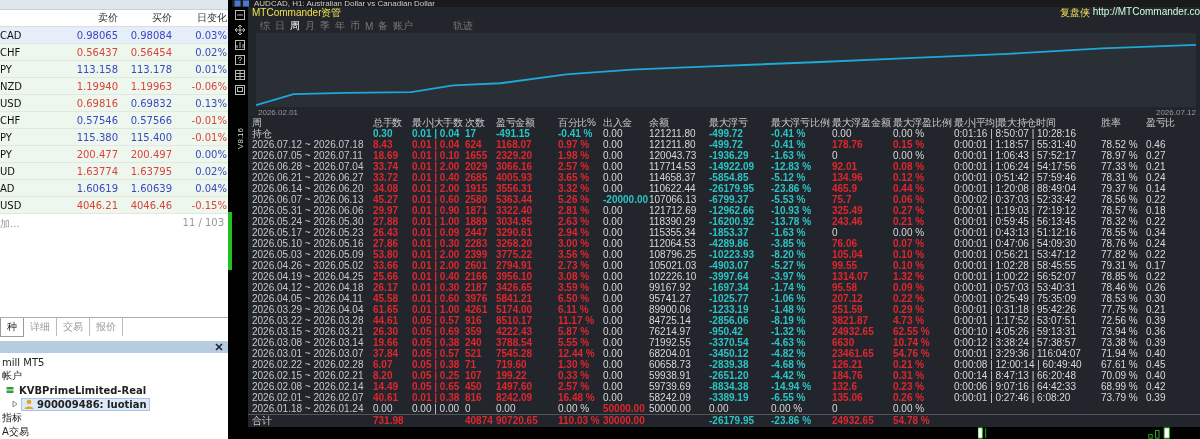 This screenshot has height=439, width=1200. I want to click on table-cell-text: 359, so click(474, 331).